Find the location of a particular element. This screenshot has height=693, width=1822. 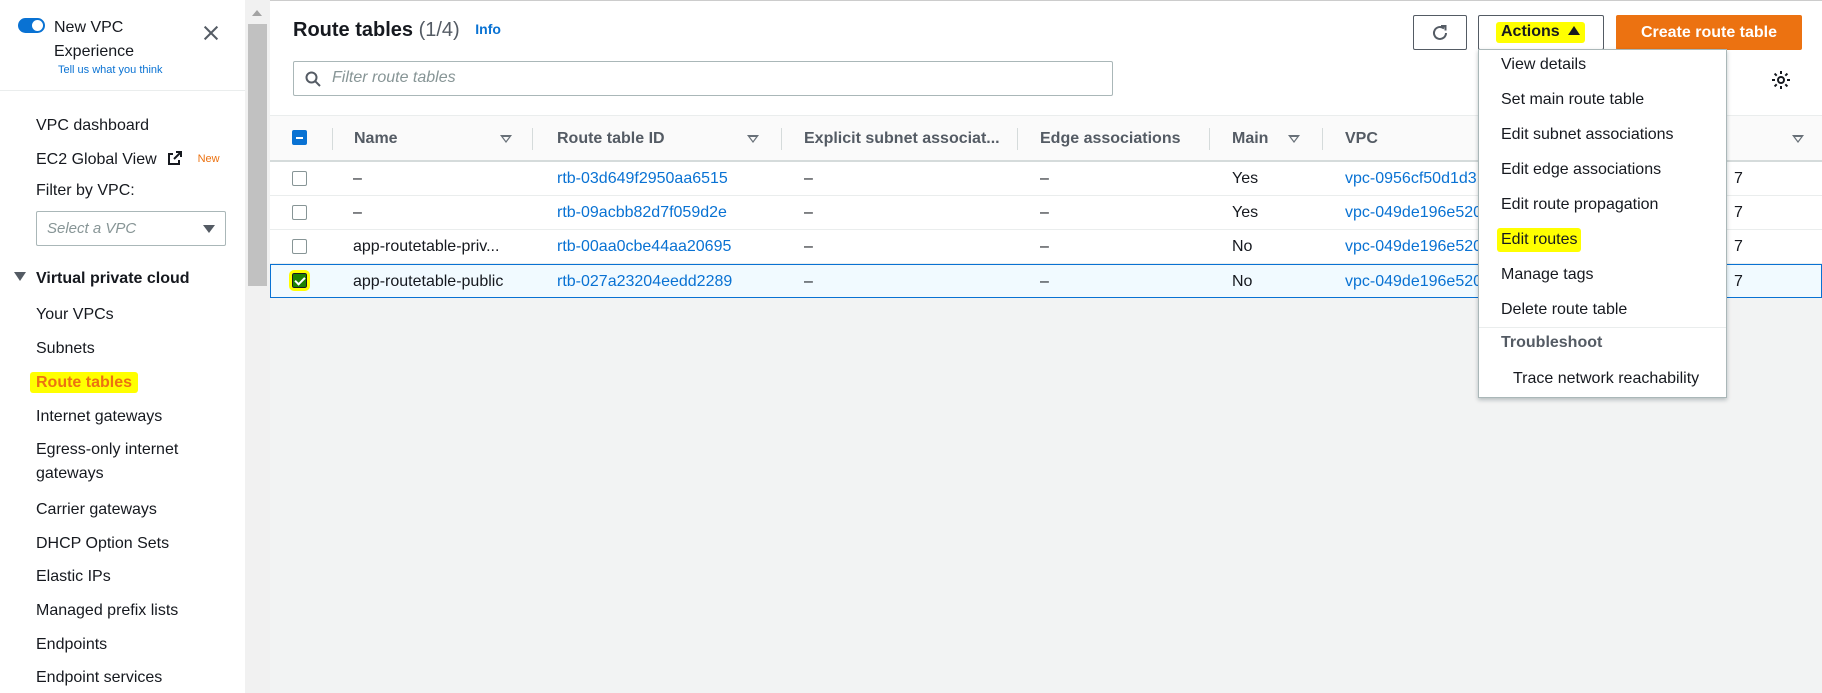

sidebar-divider is located at coordinates (122, 90).